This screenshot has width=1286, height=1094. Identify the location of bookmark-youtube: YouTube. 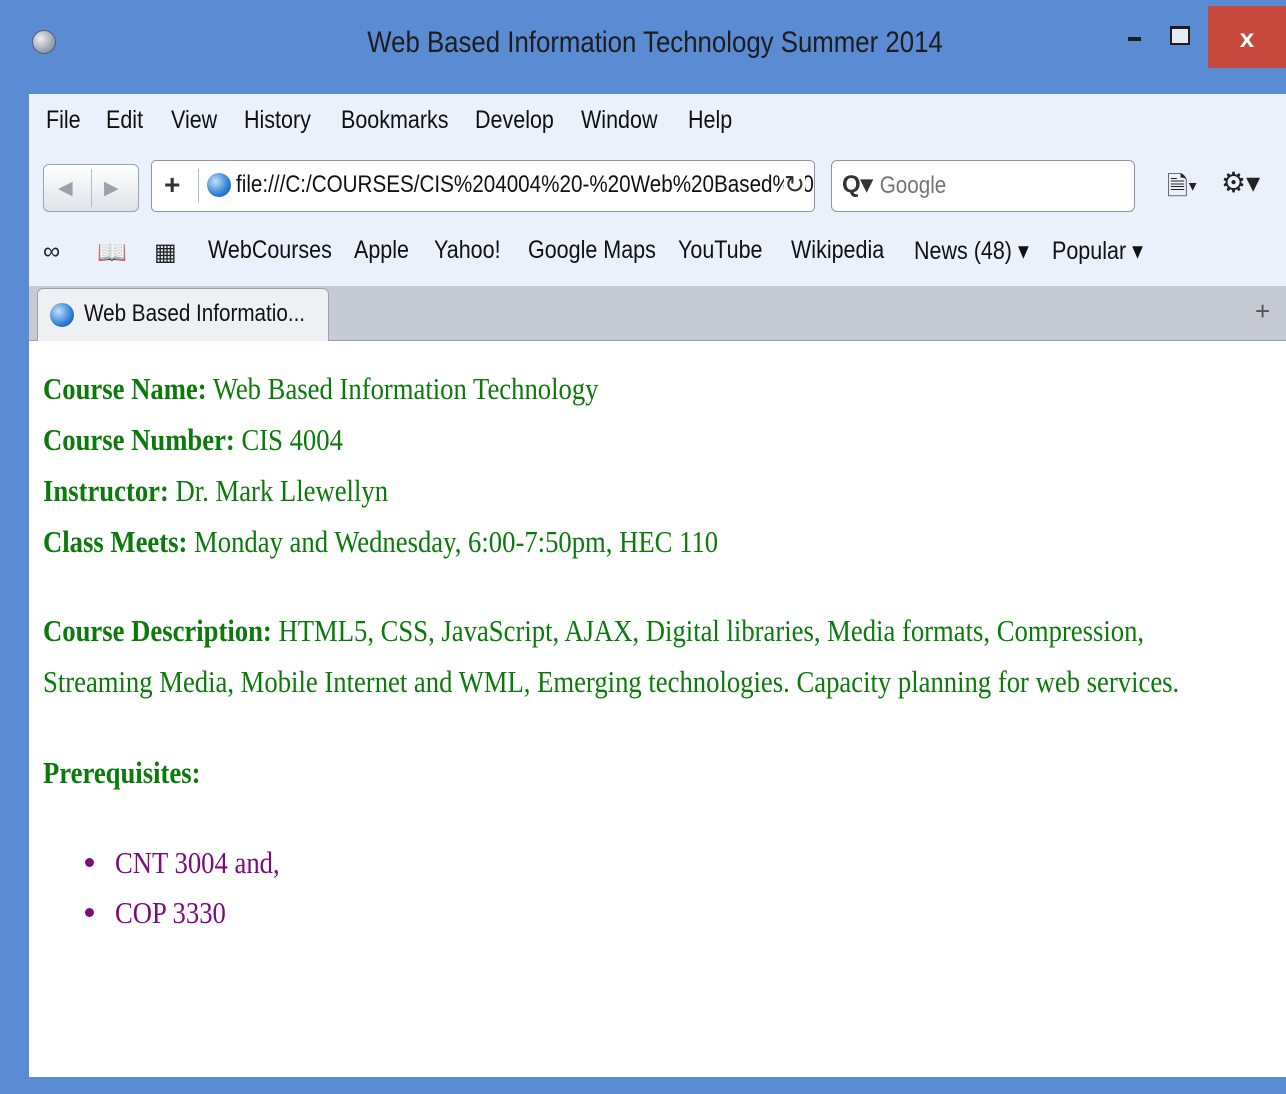
(720, 250).